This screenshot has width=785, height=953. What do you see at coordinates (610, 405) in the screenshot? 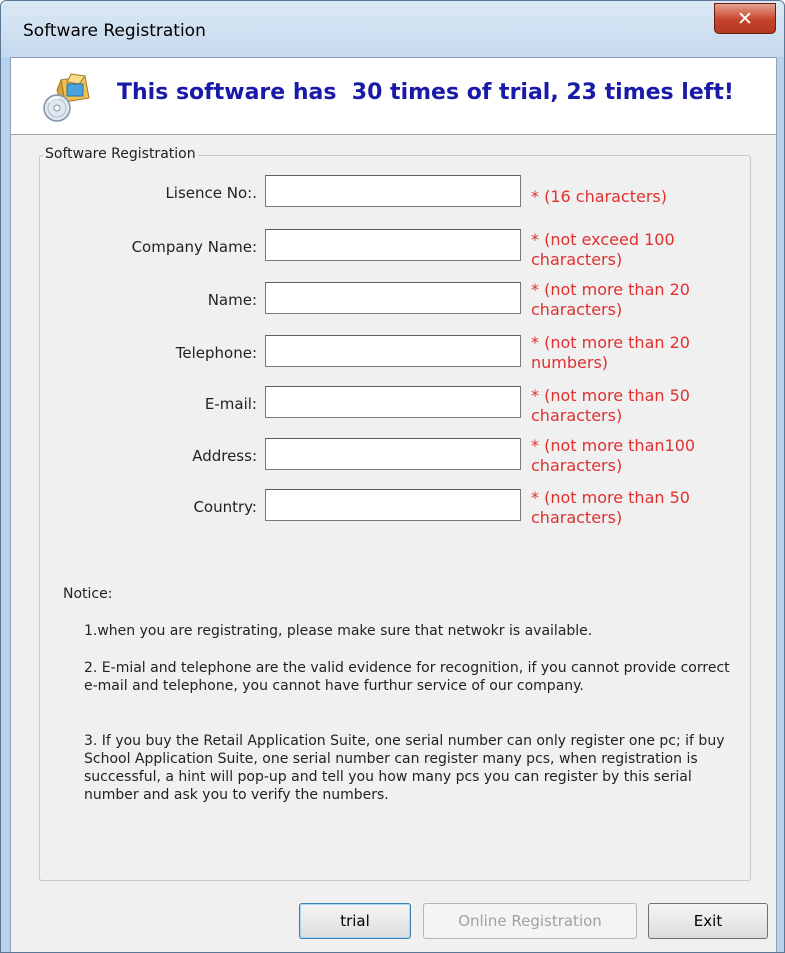
I see `email-hint: * (not more than 50 characters)` at bounding box center [610, 405].